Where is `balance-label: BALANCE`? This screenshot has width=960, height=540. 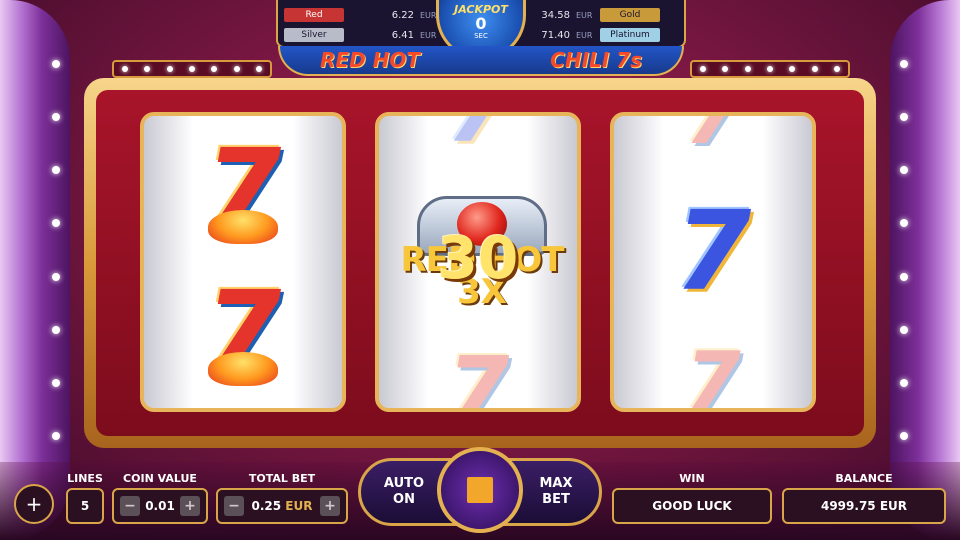 balance-label: BALANCE is located at coordinates (864, 478).